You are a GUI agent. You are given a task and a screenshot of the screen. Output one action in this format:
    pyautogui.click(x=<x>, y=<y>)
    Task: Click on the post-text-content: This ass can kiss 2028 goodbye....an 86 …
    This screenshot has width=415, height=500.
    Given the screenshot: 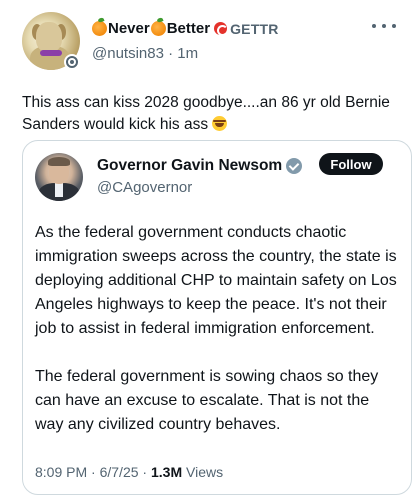 What is the action you would take?
    pyautogui.click(x=206, y=113)
    